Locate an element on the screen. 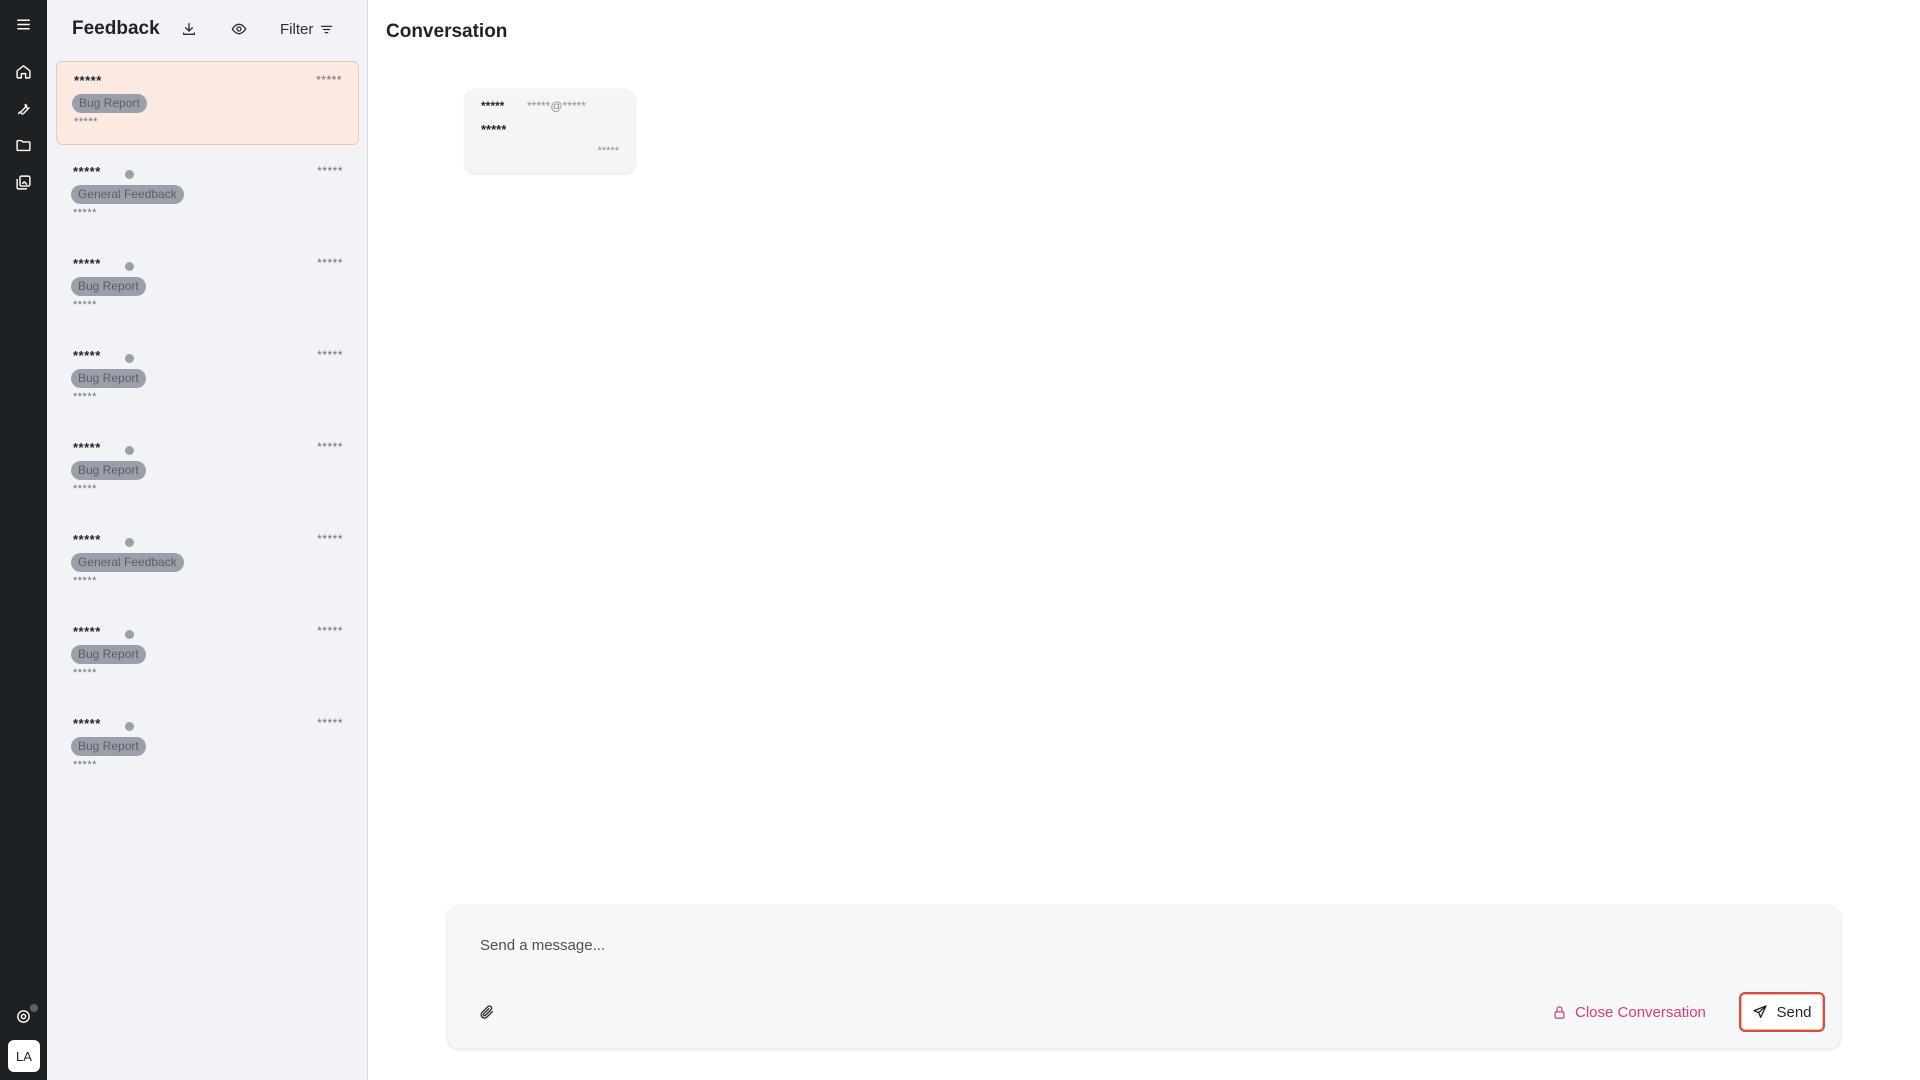  wrench-icon is located at coordinates (23, 108).